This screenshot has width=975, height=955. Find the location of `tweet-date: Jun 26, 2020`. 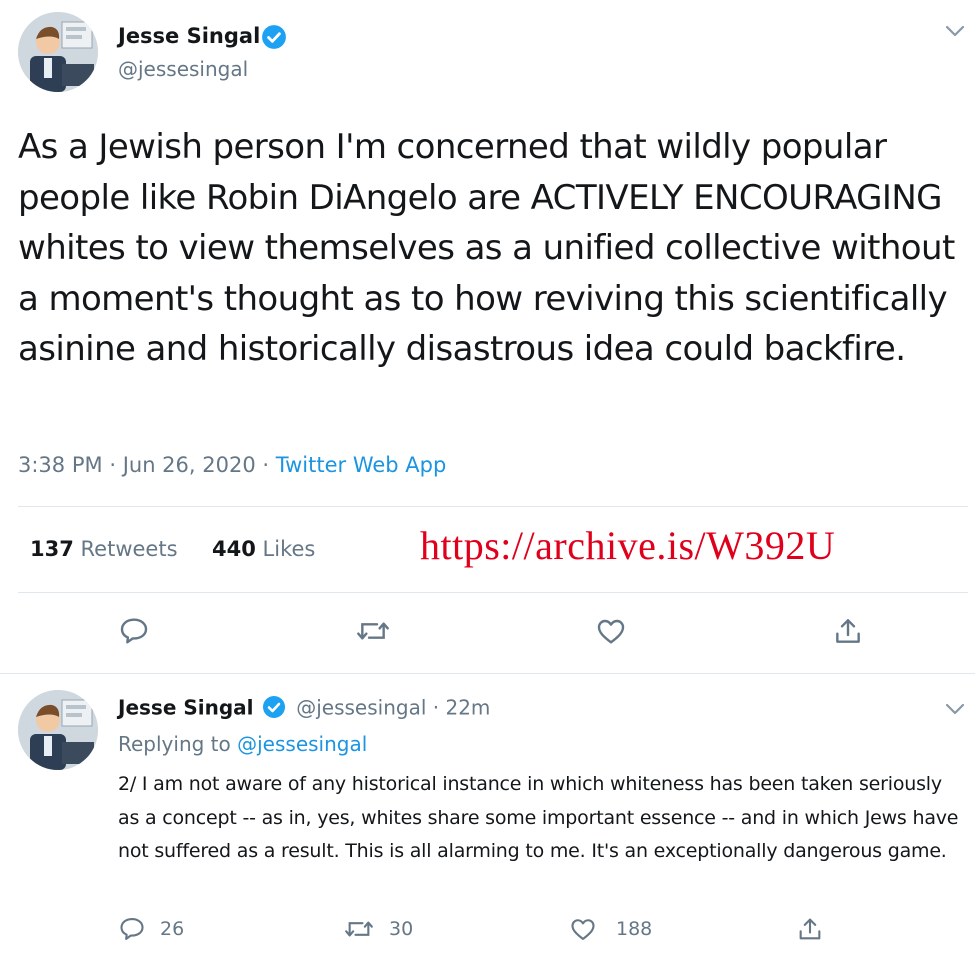

tweet-date: Jun 26, 2020 is located at coordinates (189, 465).